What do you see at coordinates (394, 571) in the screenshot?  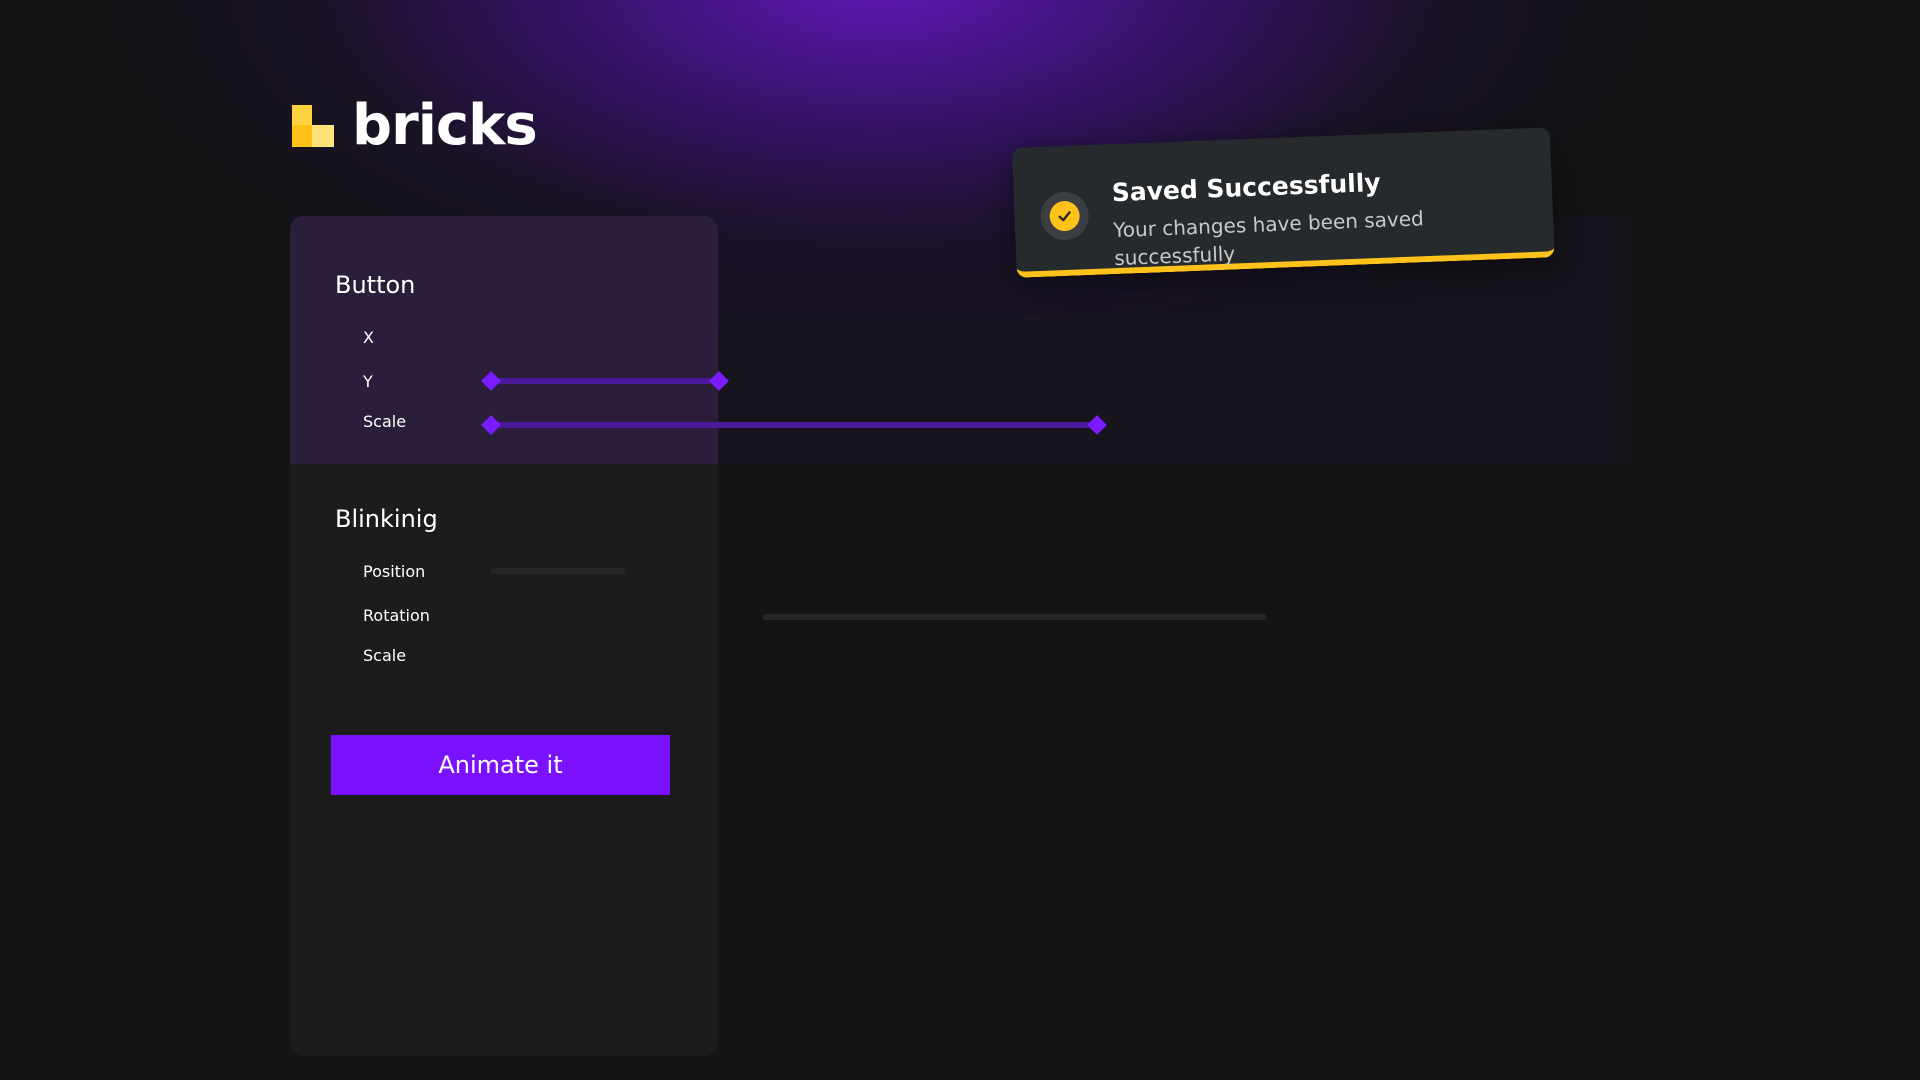 I see `prop-label-position: Position` at bounding box center [394, 571].